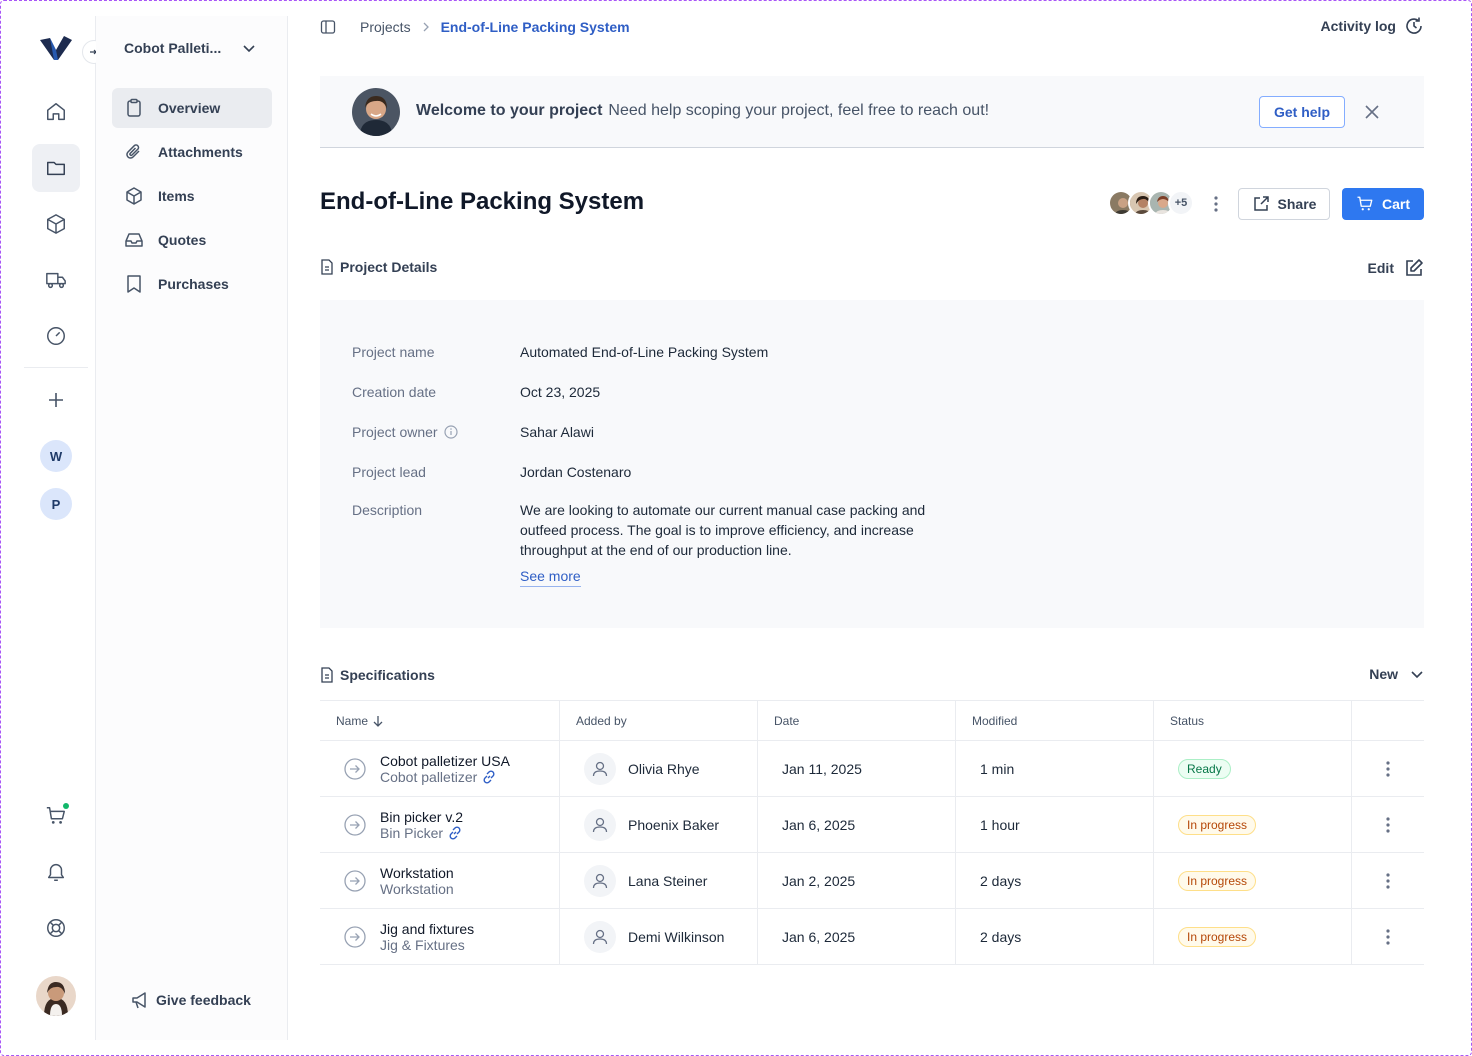 The image size is (1472, 1056). Describe the element at coordinates (427, 929) in the screenshot. I see `spec-name: Jig and fixtures` at that location.